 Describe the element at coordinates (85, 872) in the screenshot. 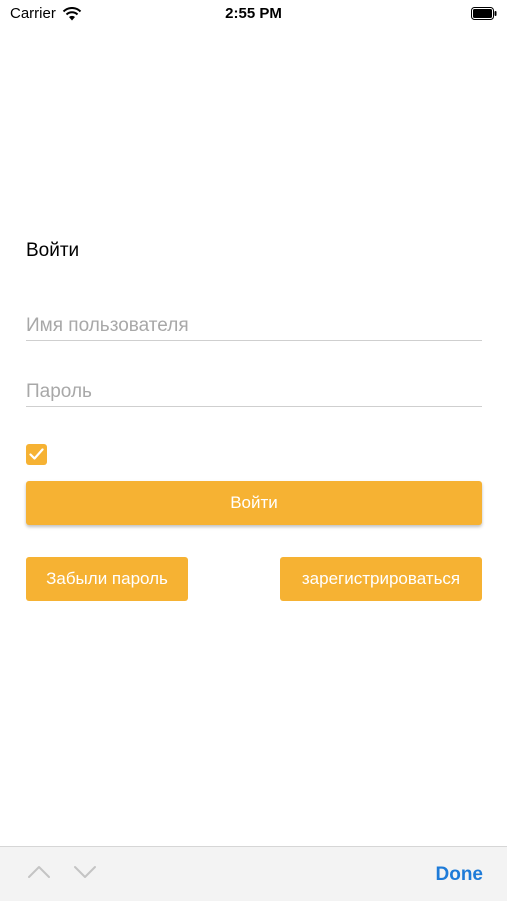

I see `chevron-down-icon` at that location.